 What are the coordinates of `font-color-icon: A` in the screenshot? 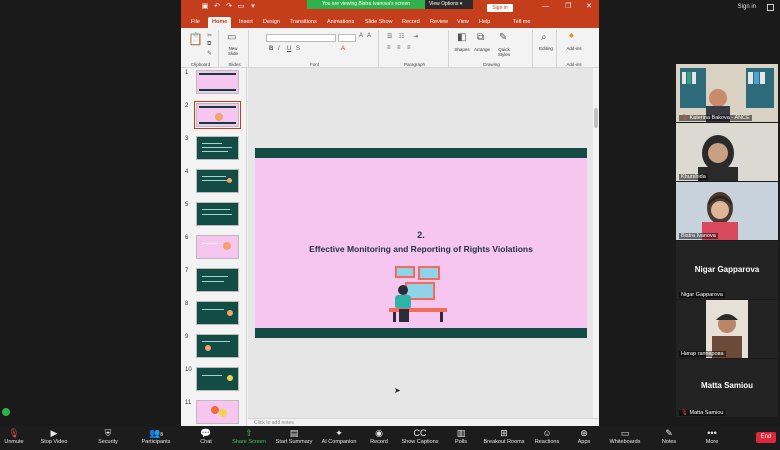 It's located at (343, 49).